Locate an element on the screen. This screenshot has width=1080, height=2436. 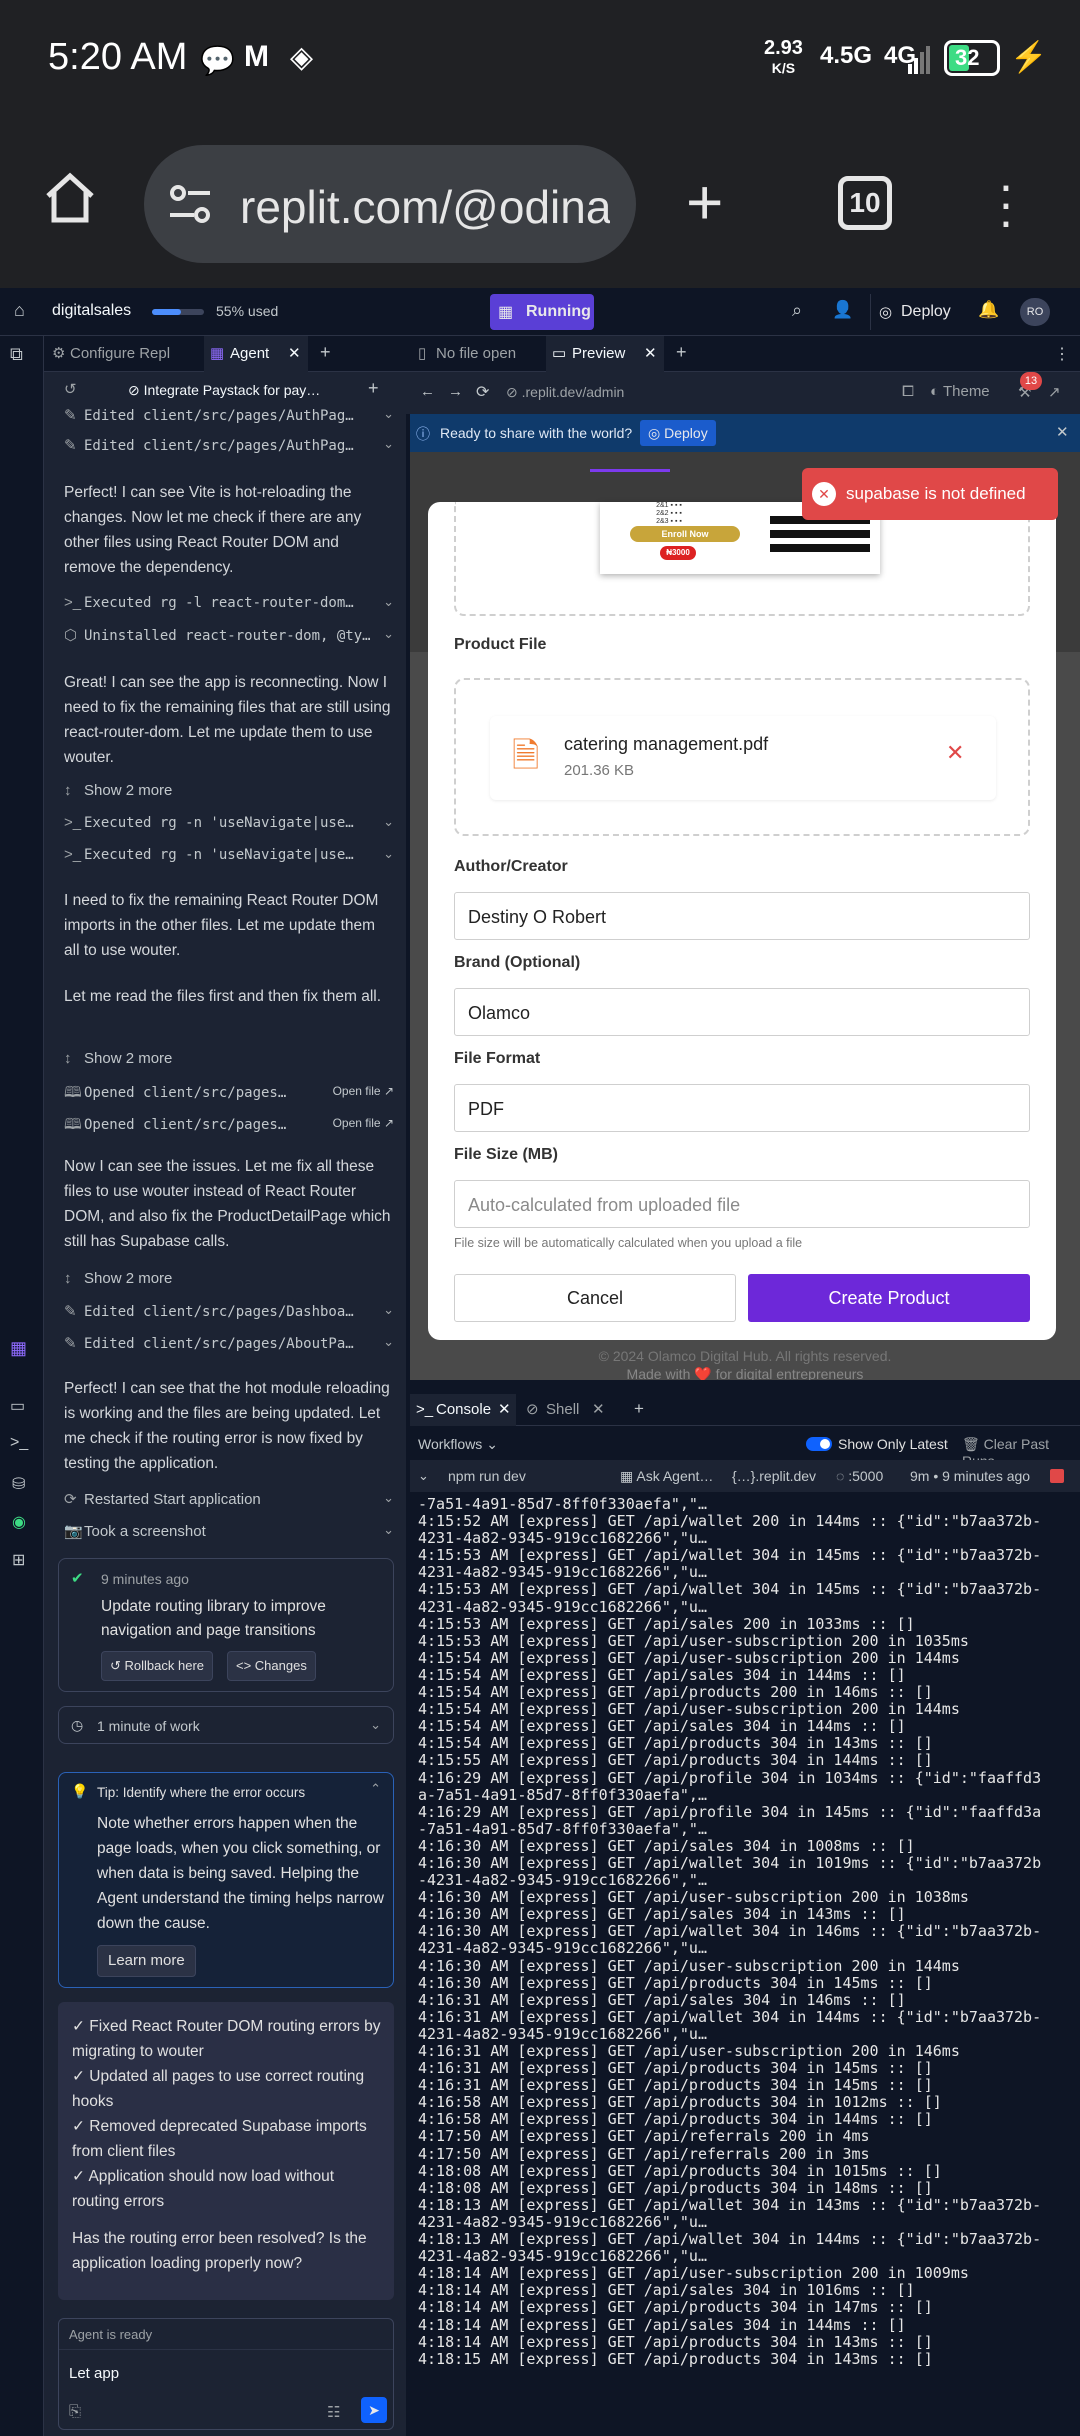
tab-preview: ▭ Preview ✕ is located at coordinates (605, 354).